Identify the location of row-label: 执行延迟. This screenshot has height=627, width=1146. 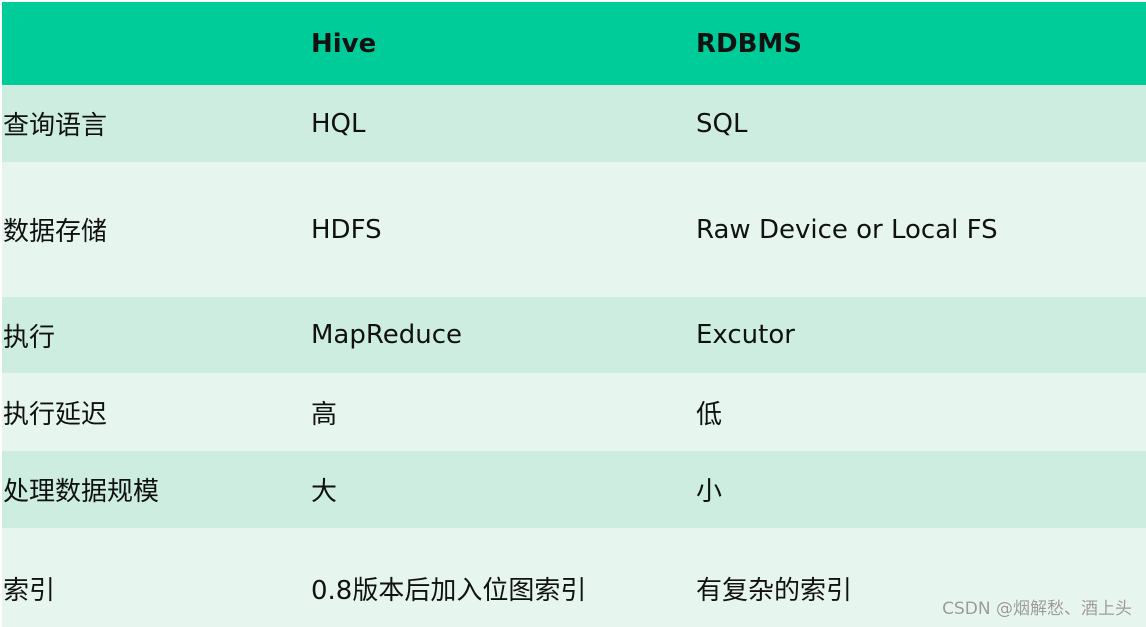
(55, 414).